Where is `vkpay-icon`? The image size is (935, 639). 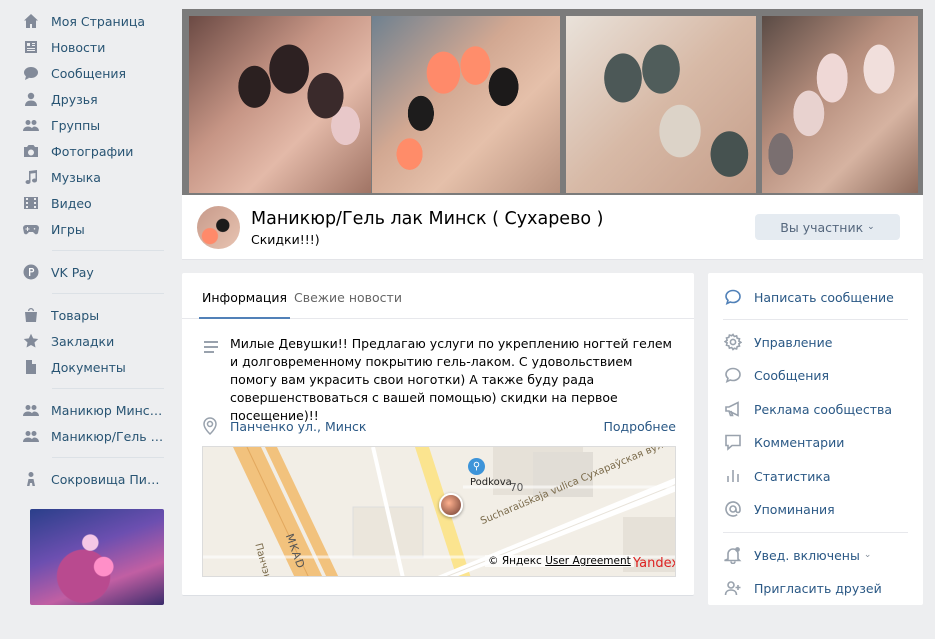
vkpay-icon is located at coordinates (31, 272).